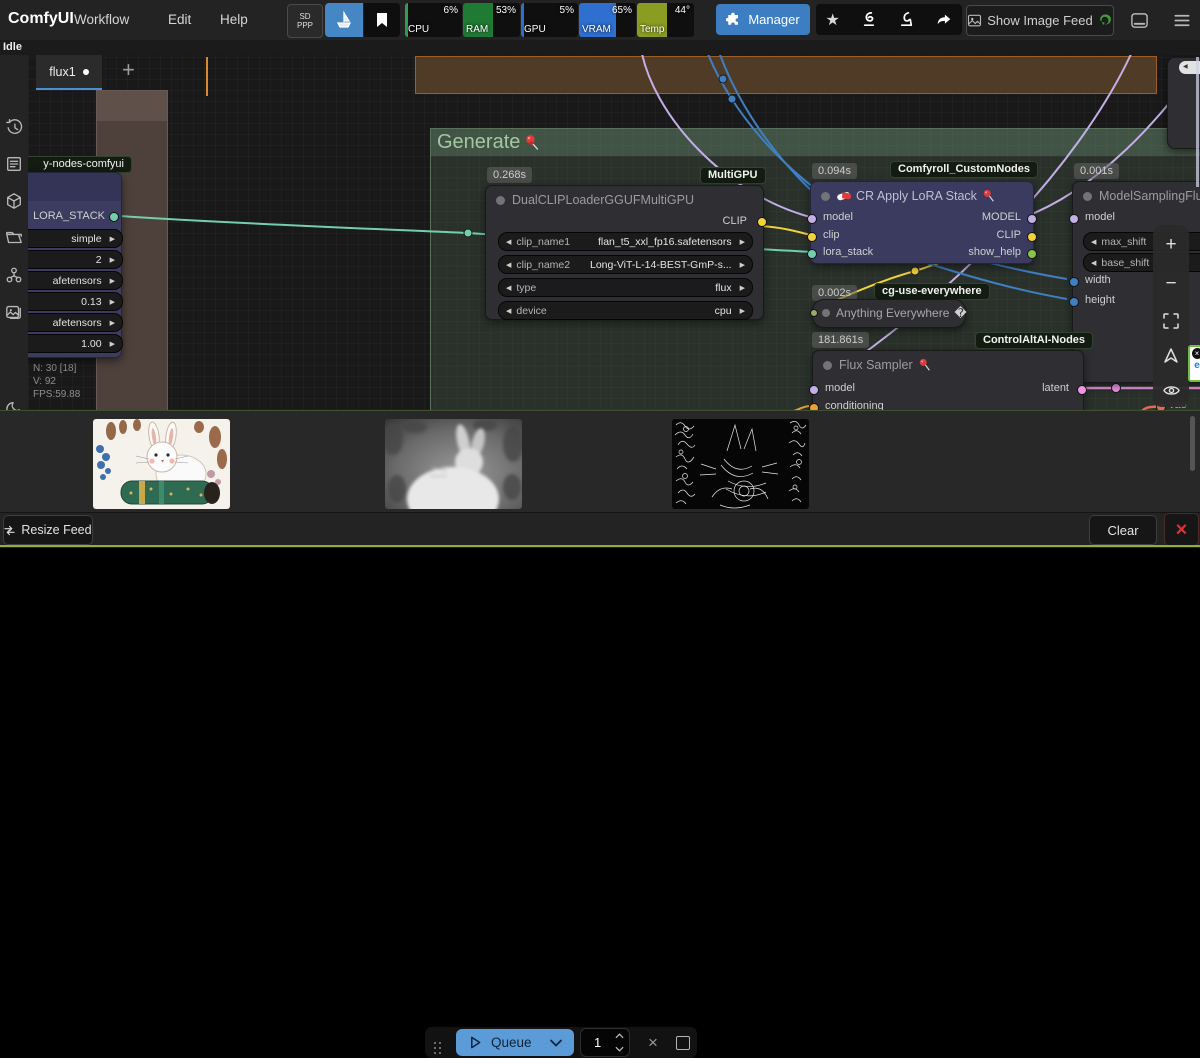 This screenshot has height=1058, width=1200. Describe the element at coordinates (763, 19) in the screenshot. I see `manager-button: Manager` at that location.